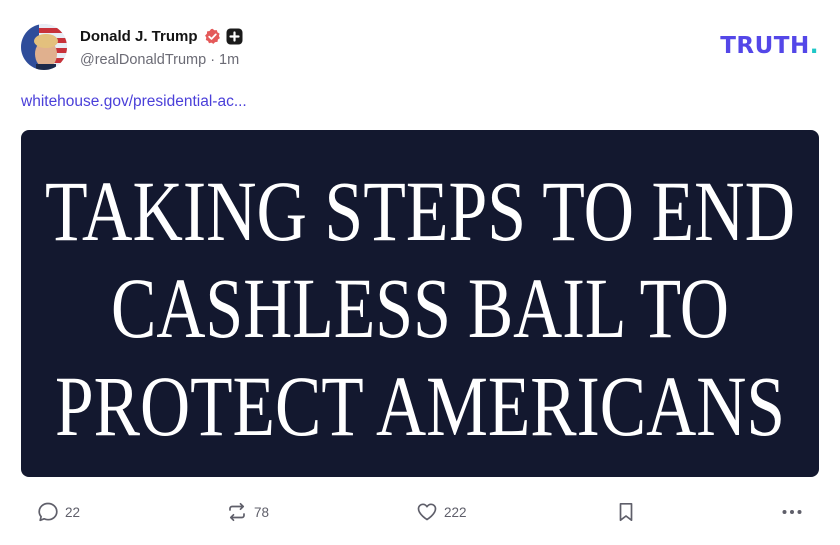 The height and width of the screenshot is (545, 840). Describe the element at coordinates (247, 512) in the screenshot. I see `retruth-button: 78` at that location.